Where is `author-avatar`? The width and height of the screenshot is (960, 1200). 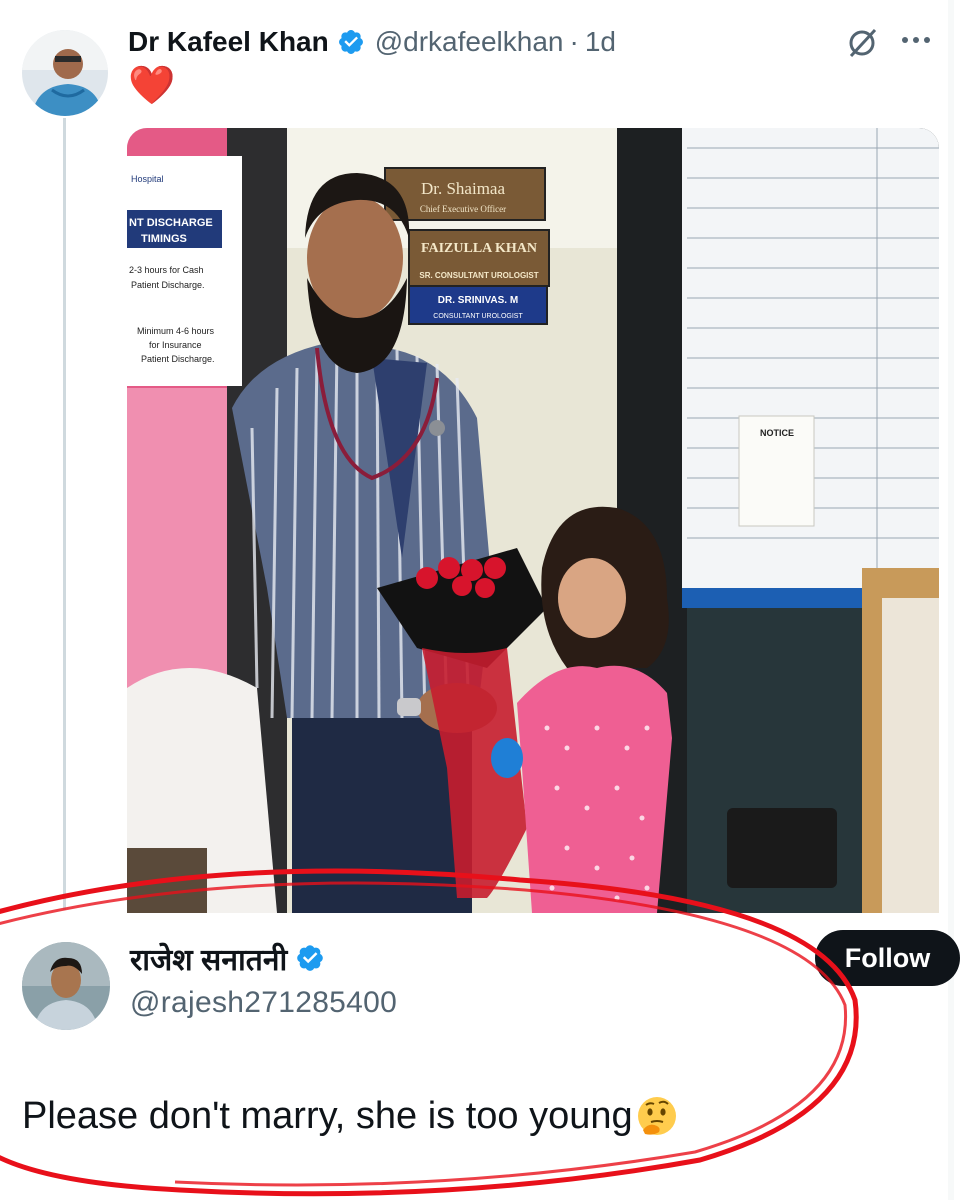 author-avatar is located at coordinates (65, 73).